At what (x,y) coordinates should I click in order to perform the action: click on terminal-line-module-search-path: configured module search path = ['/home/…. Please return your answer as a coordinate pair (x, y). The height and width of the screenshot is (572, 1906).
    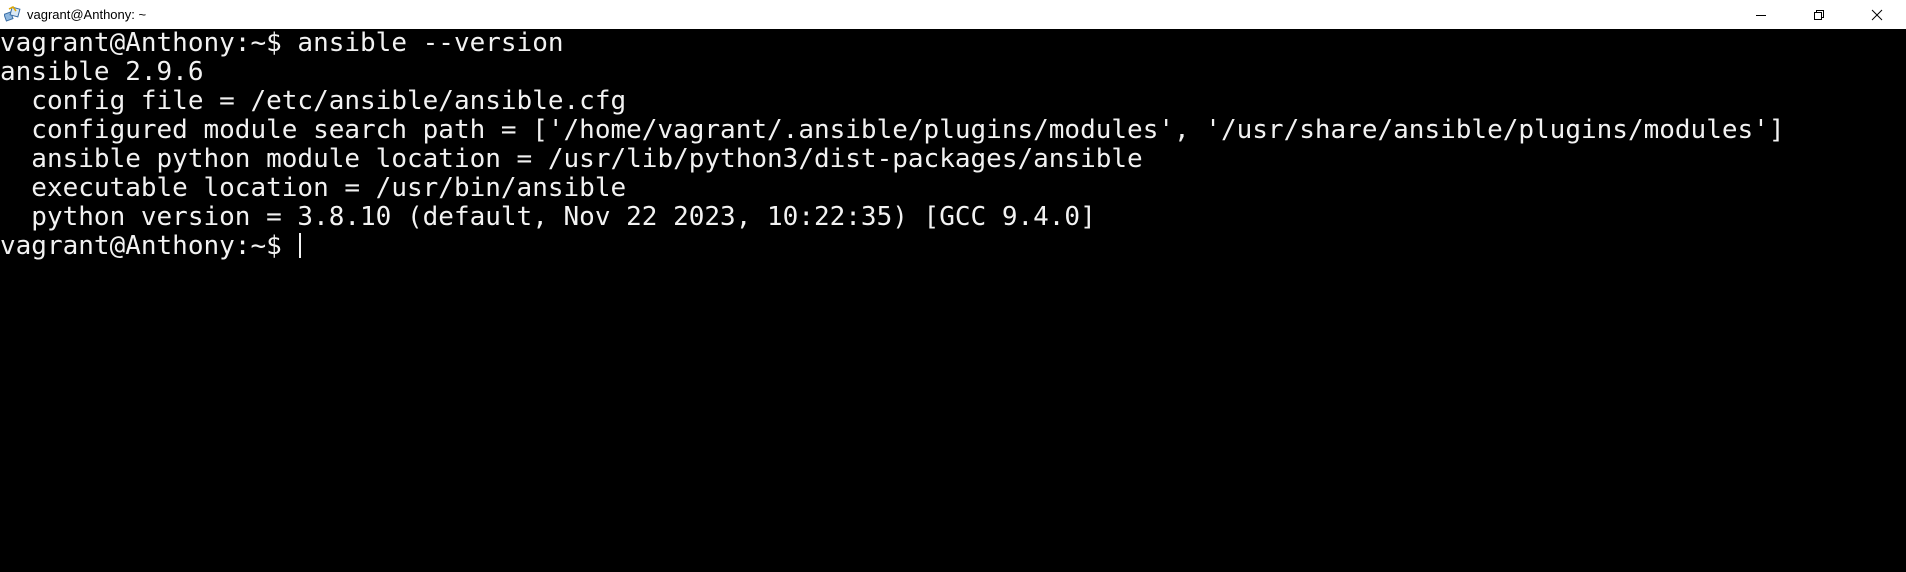
    Looking at the image, I should click on (892, 130).